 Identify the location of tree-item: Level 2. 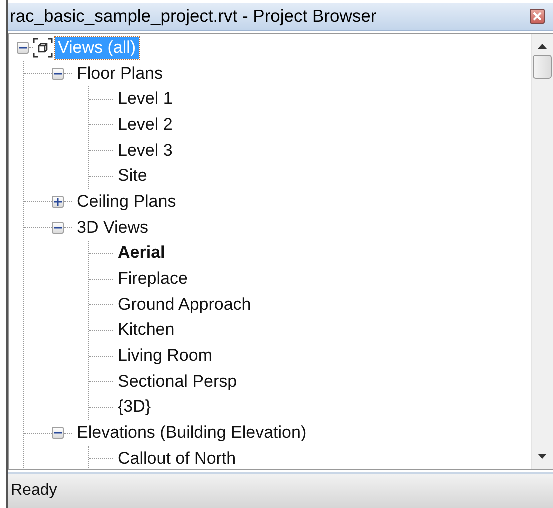
(145, 125).